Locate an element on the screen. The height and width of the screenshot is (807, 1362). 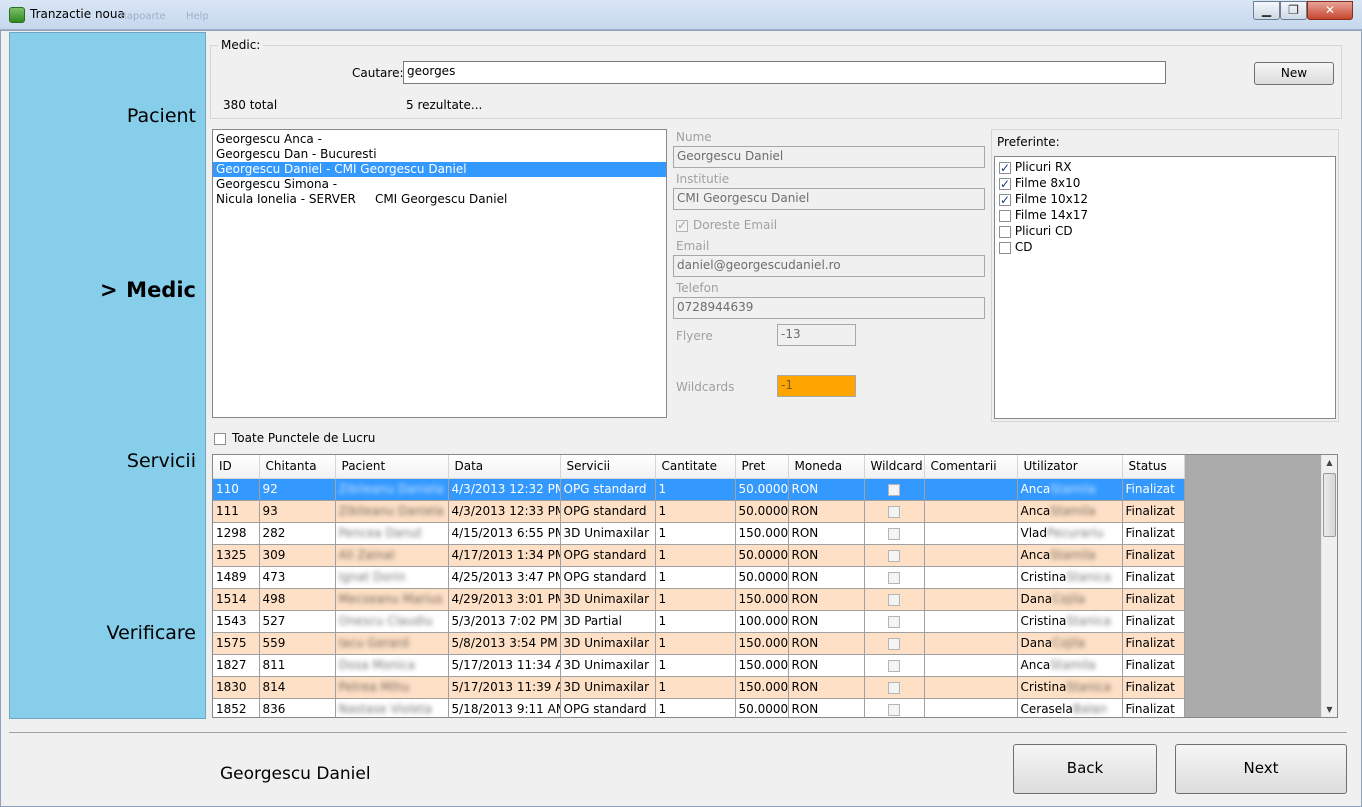
minimize-button: ▁ is located at coordinates (1266, 10).